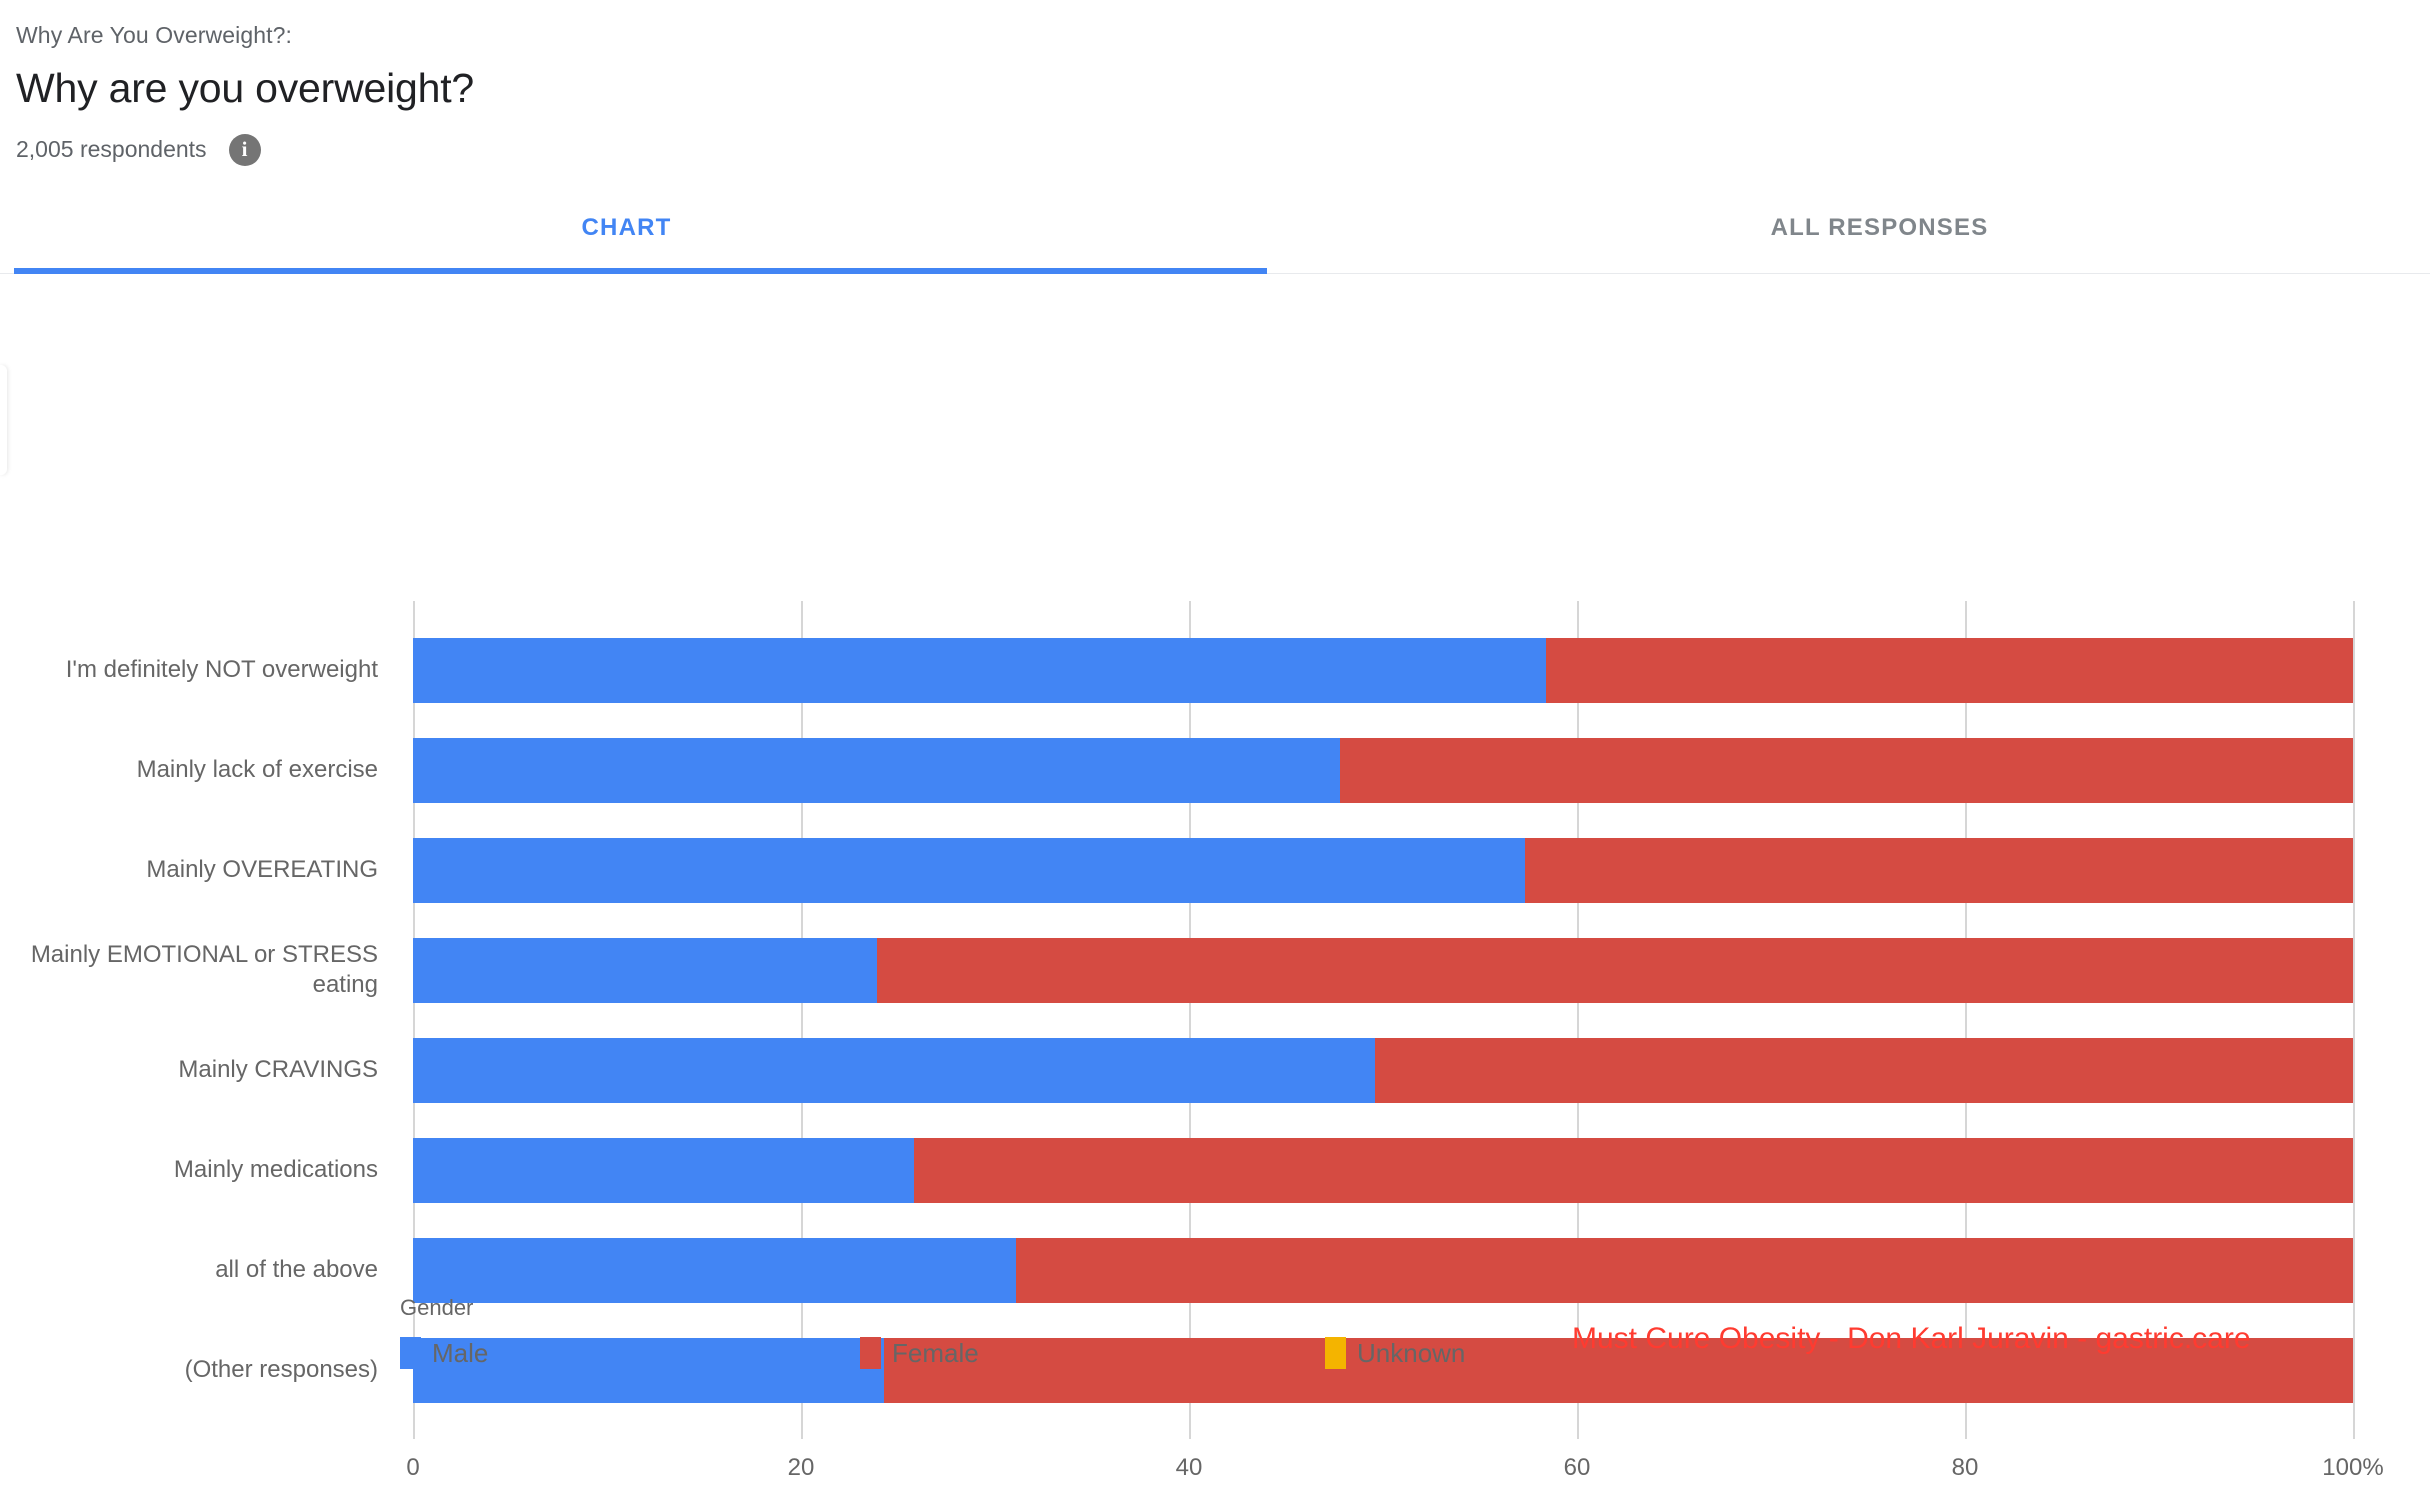 The width and height of the screenshot is (2430, 1504). What do you see at coordinates (1189, 1467) in the screenshot?
I see `x-axis-tick: 40` at bounding box center [1189, 1467].